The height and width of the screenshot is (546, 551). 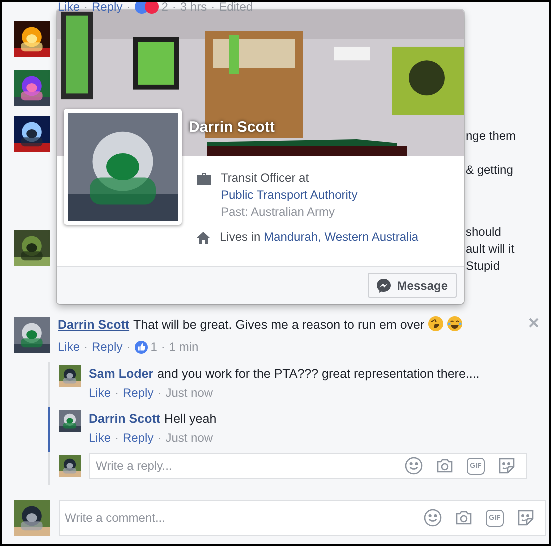 I want to click on comment-text: That will be great. Gives me a reason to run em over, so click(x=279, y=325).